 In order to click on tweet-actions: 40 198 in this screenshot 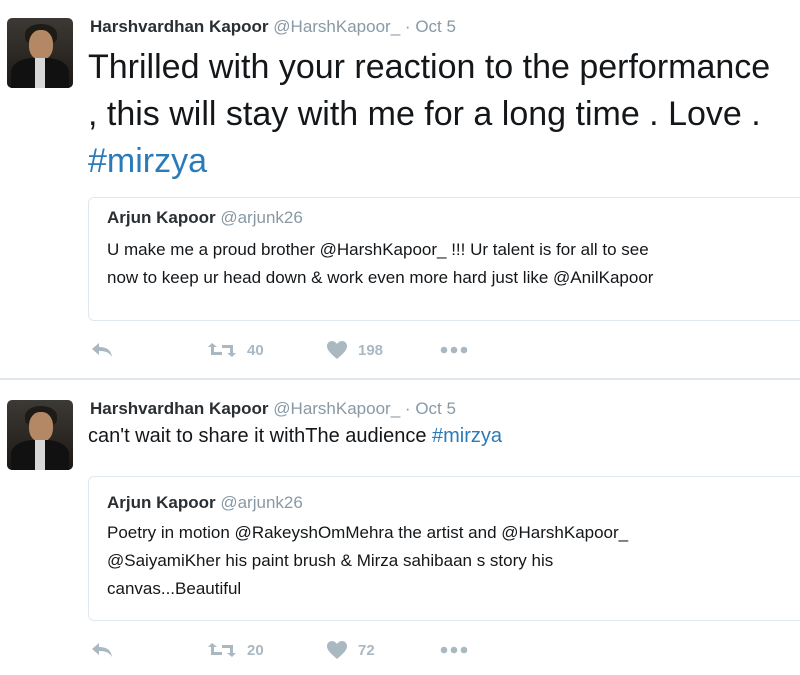, I will do `click(290, 350)`.